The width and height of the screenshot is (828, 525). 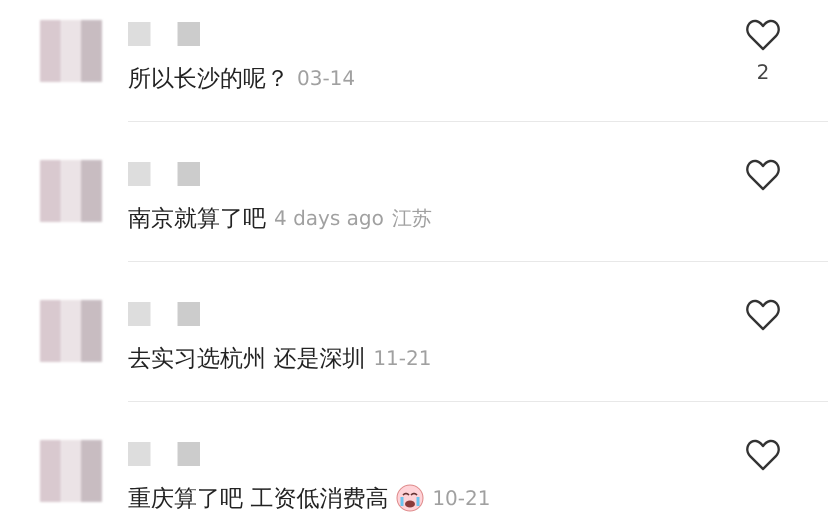 What do you see at coordinates (329, 218) in the screenshot?
I see `comment-date: 4 days ago` at bounding box center [329, 218].